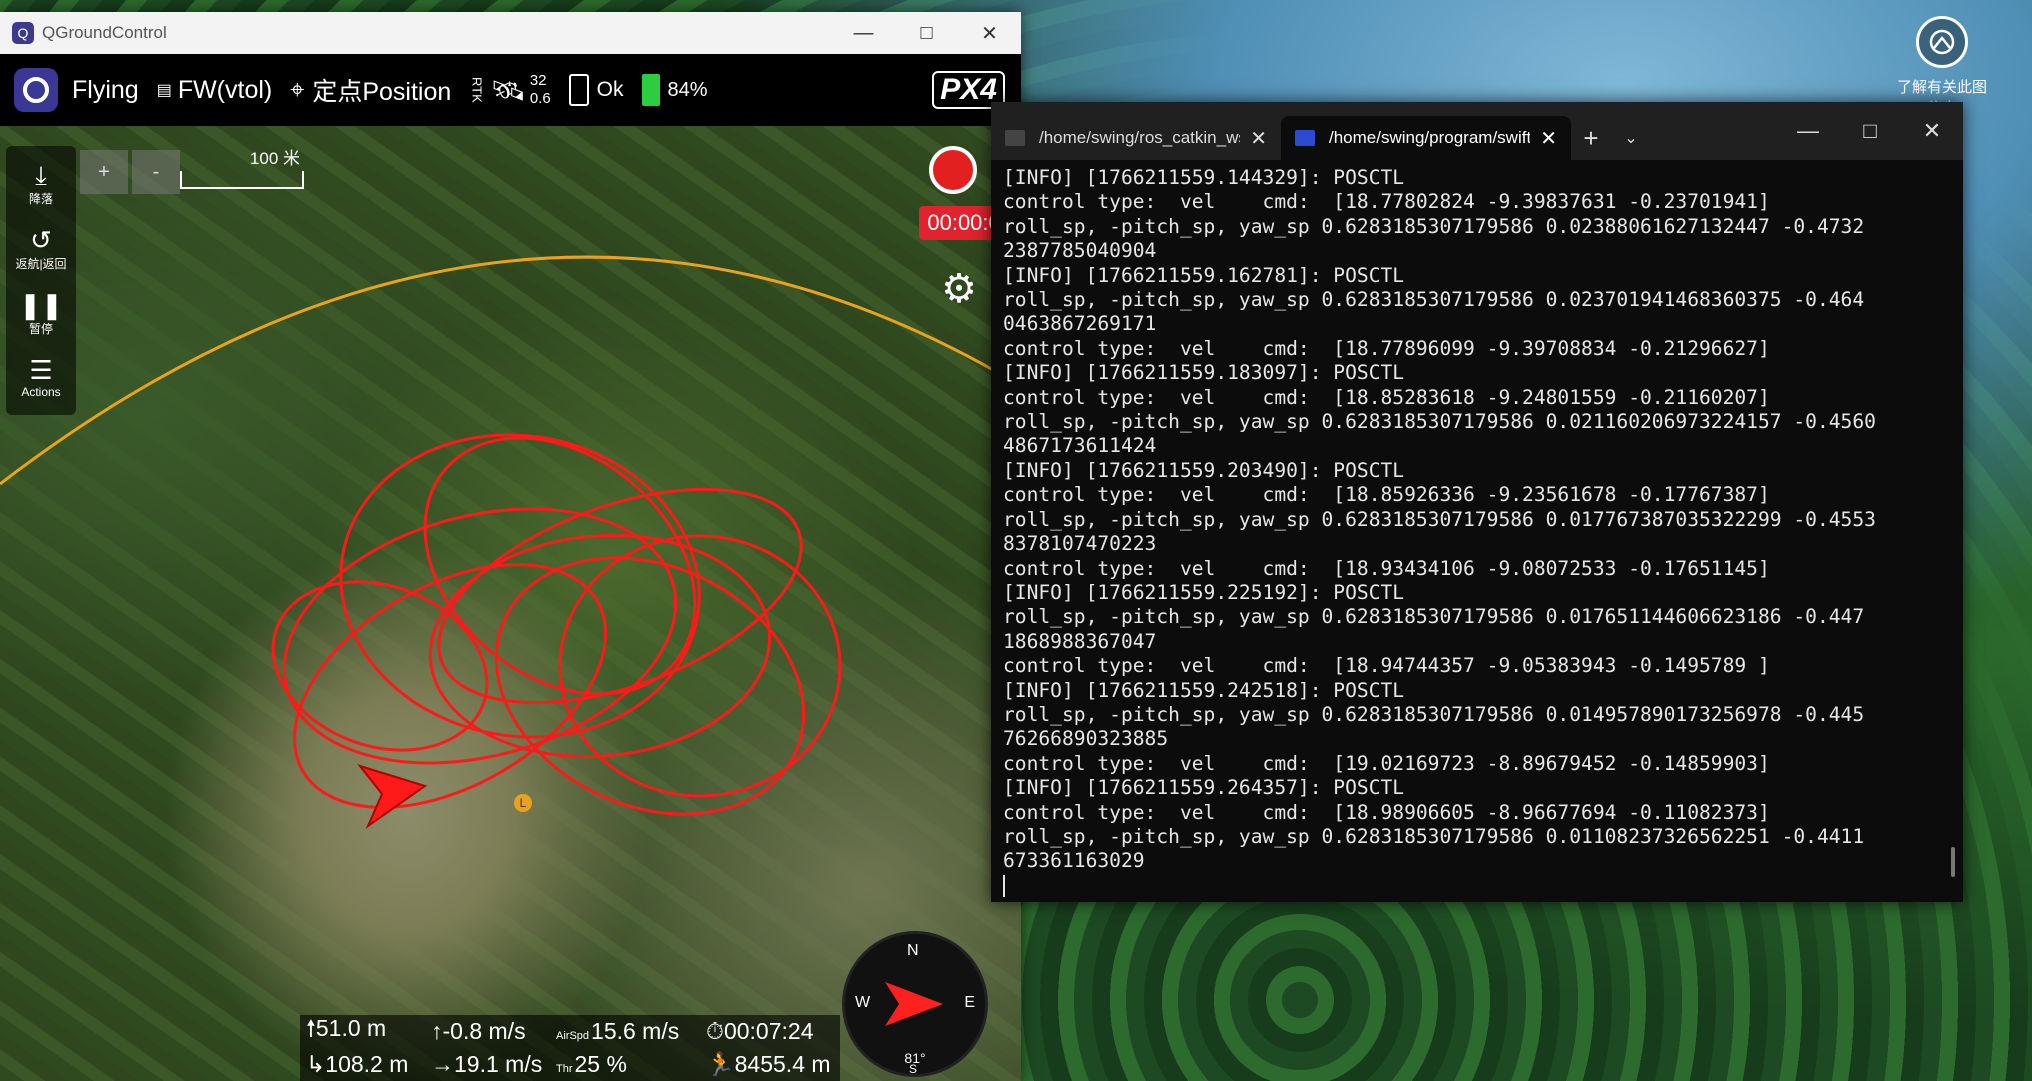 Image resolution: width=2032 pixels, height=1081 pixels. Describe the element at coordinates (610, 89) in the screenshot. I see `message-status: Ok` at that location.